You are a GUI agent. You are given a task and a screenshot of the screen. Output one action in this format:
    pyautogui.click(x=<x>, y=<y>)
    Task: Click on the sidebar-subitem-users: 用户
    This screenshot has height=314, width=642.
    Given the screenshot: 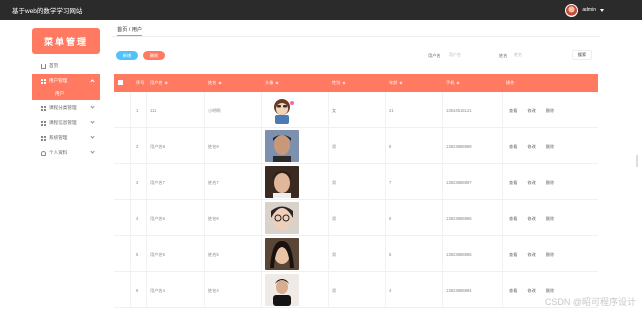 What is the action you would take?
    pyautogui.click(x=66, y=94)
    